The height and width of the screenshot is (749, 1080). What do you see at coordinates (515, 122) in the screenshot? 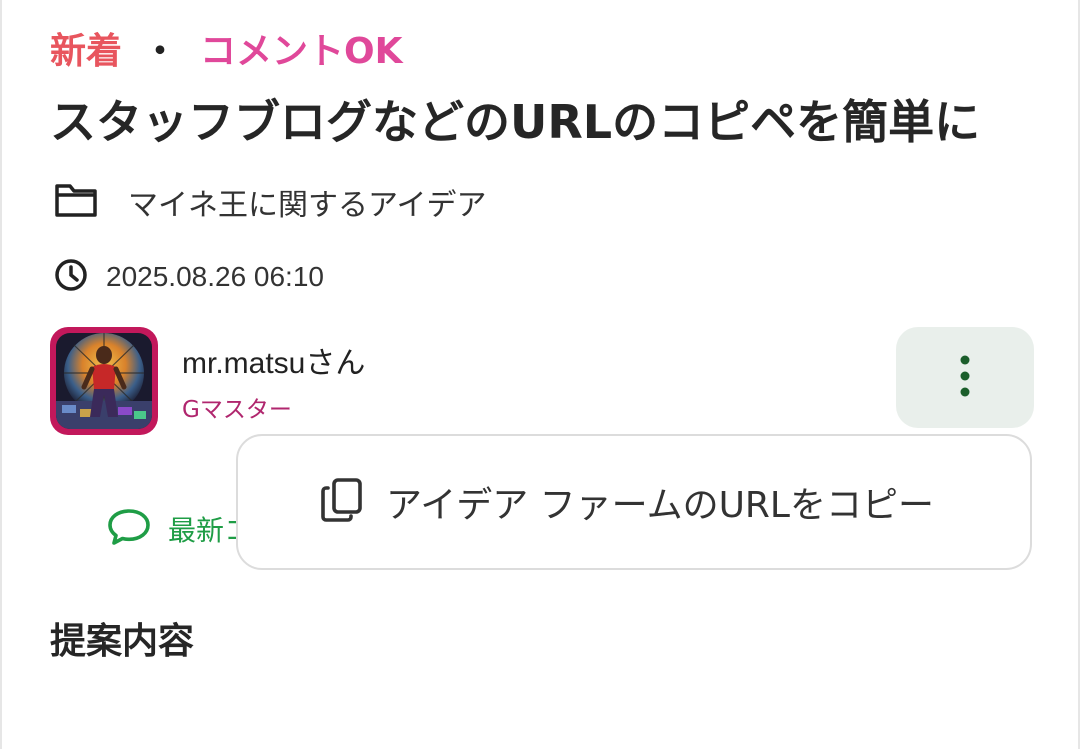
I see `post-title: スタッフブログなどのURLのコピペを簡単に` at bounding box center [515, 122].